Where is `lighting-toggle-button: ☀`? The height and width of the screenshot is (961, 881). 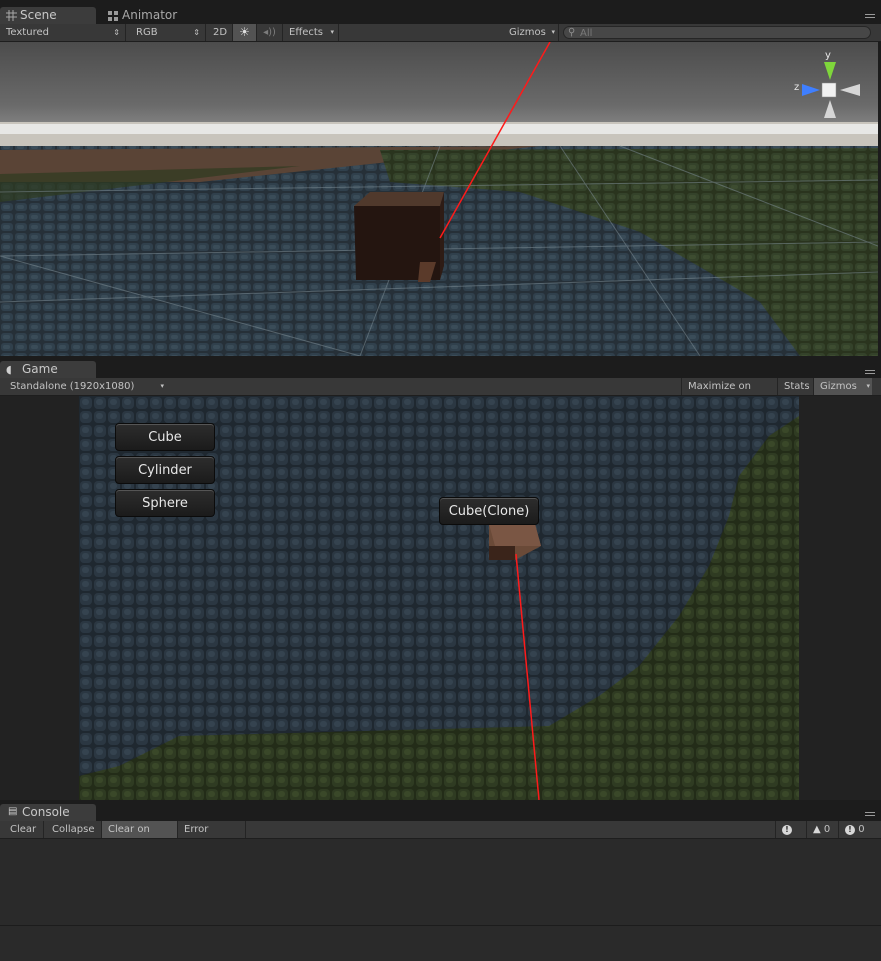 lighting-toggle-button: ☀ is located at coordinates (245, 32).